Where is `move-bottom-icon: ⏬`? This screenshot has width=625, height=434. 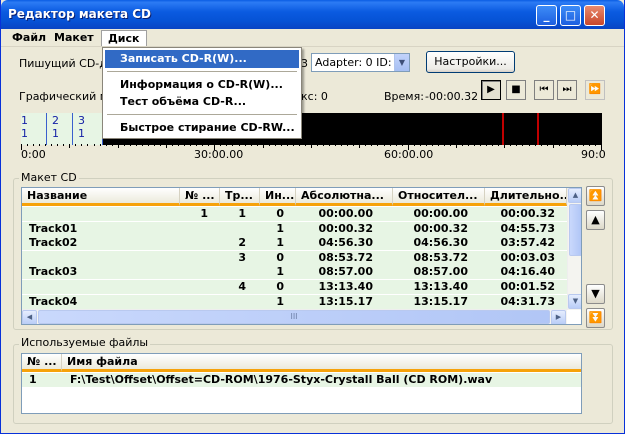 move-bottom-icon: ⏬ is located at coordinates (595, 318).